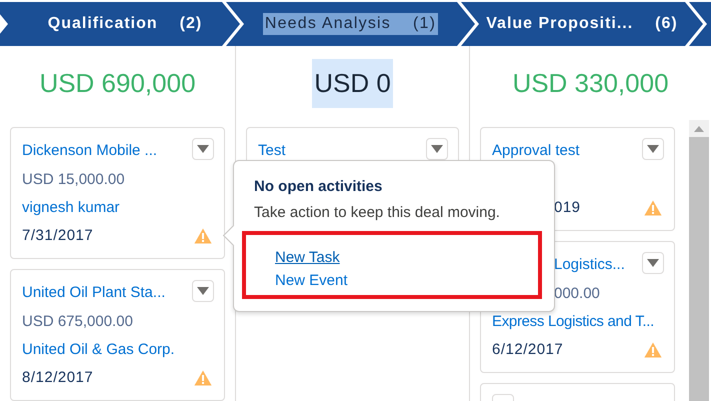 Image resolution: width=711 pixels, height=401 pixels. Describe the element at coordinates (118, 350) in the screenshot. I see `account-link: United Oil & Gas Corp.` at that location.